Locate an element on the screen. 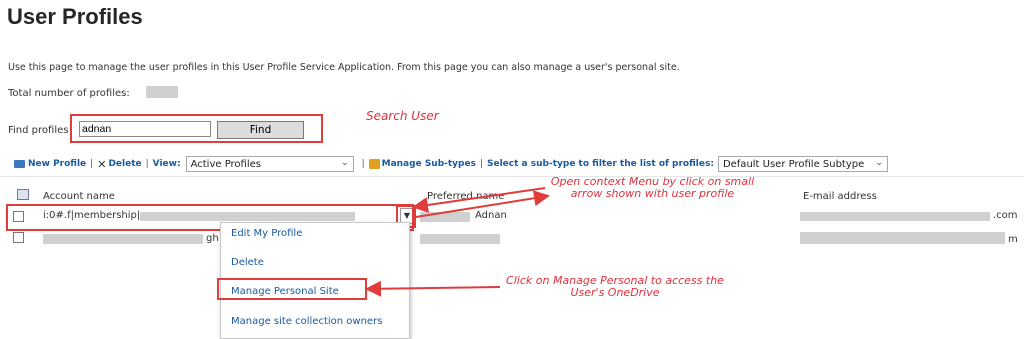 The width and height of the screenshot is (1024, 339). arrow-to-manage is located at coordinates (433, 288).